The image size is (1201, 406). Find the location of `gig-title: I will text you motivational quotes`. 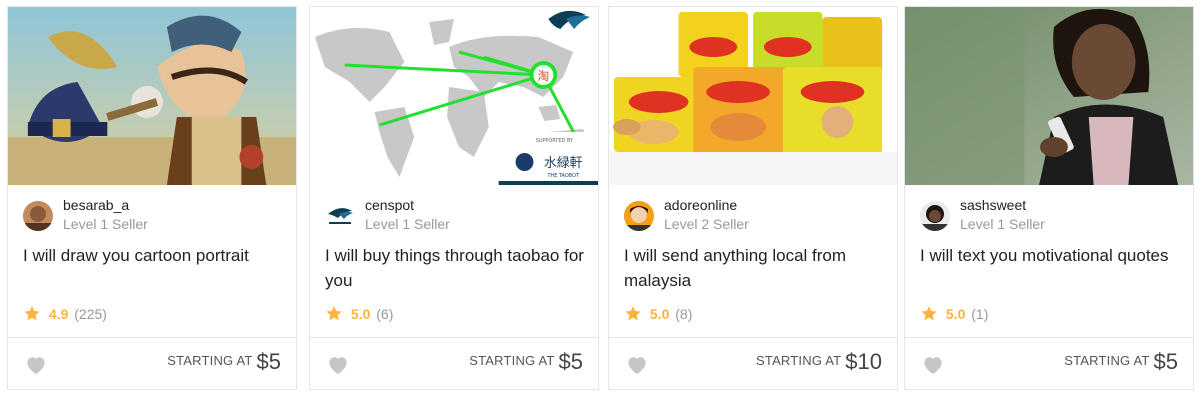

gig-title: I will text you motivational quotes is located at coordinates (1051, 255).